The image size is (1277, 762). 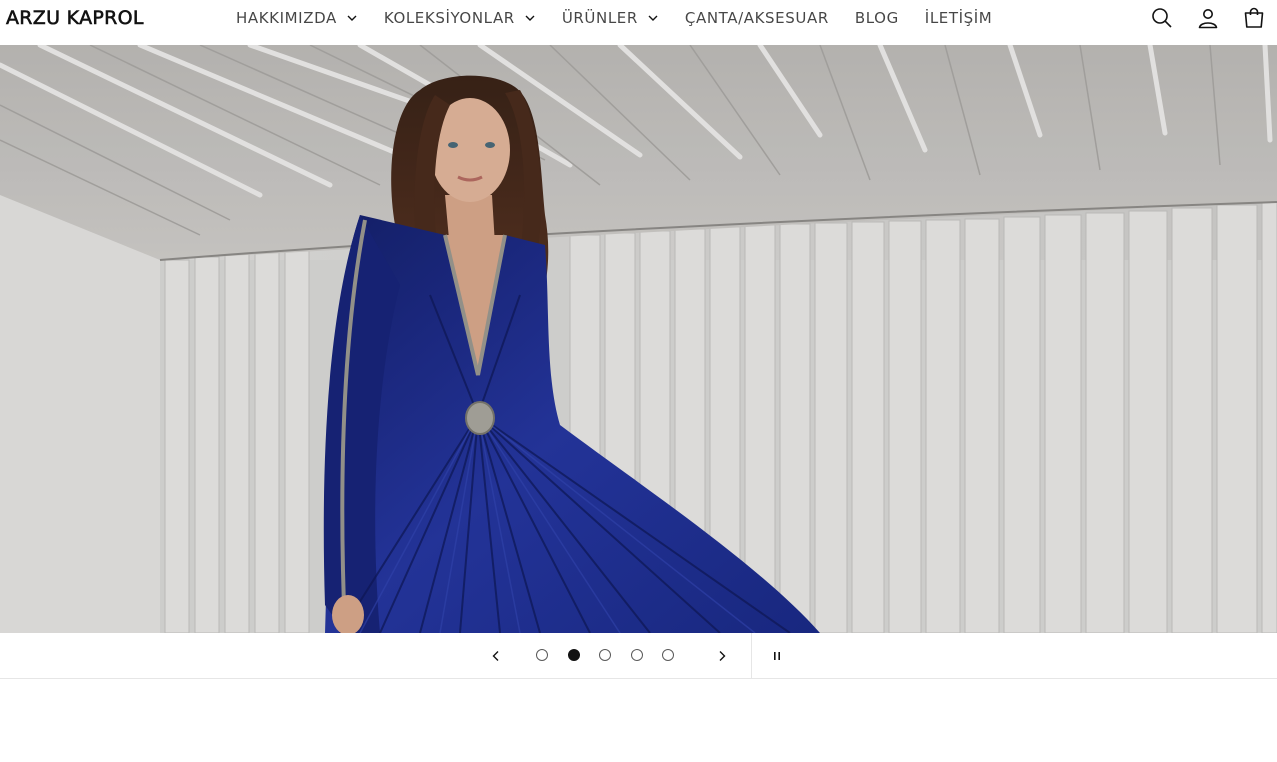 I want to click on nav-item-label: İLETİŞİM, so click(x=958, y=18).